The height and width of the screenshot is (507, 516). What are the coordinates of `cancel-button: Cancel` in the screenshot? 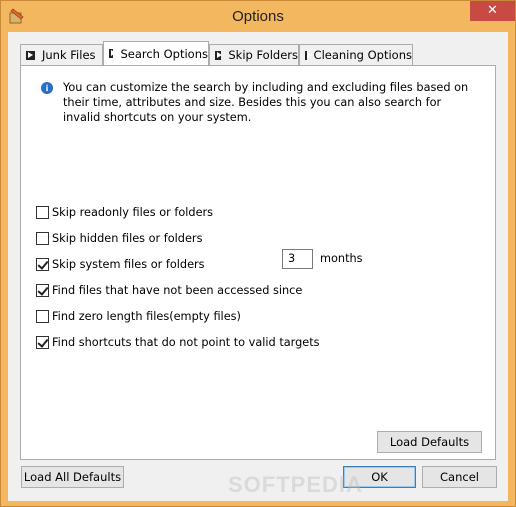 It's located at (459, 477).